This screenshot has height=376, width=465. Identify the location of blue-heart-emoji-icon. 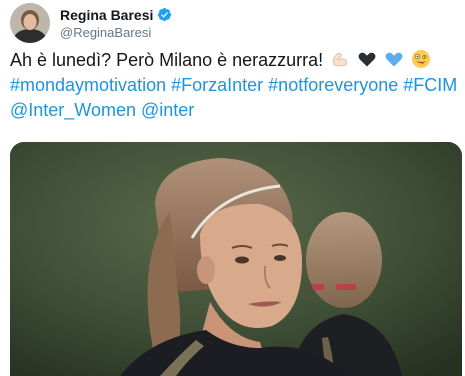
(394, 59).